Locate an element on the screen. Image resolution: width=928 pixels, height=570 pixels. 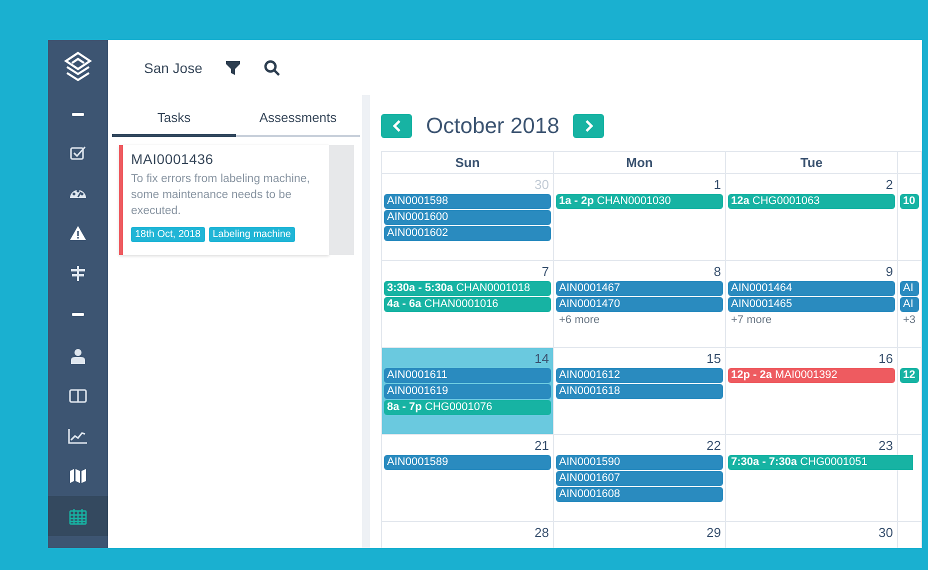
sidebar-item is located at coordinates (78, 516).